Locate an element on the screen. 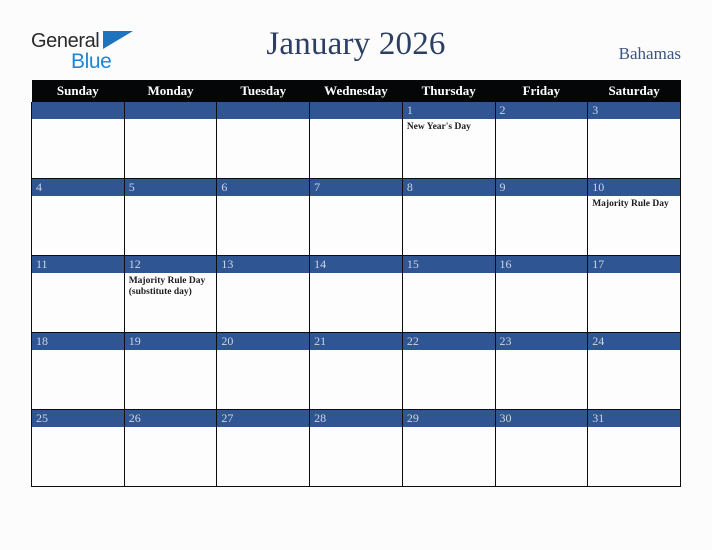 The height and width of the screenshot is (550, 712). calendar-day-cell-21: 21 is located at coordinates (356, 371).